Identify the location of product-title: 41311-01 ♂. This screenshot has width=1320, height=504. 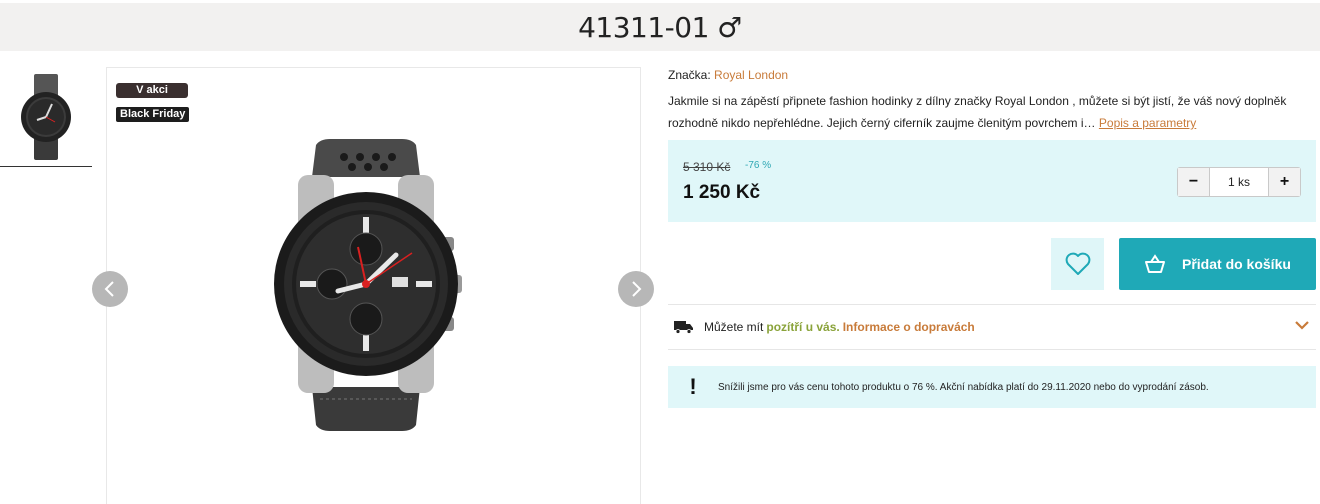
(660, 27).